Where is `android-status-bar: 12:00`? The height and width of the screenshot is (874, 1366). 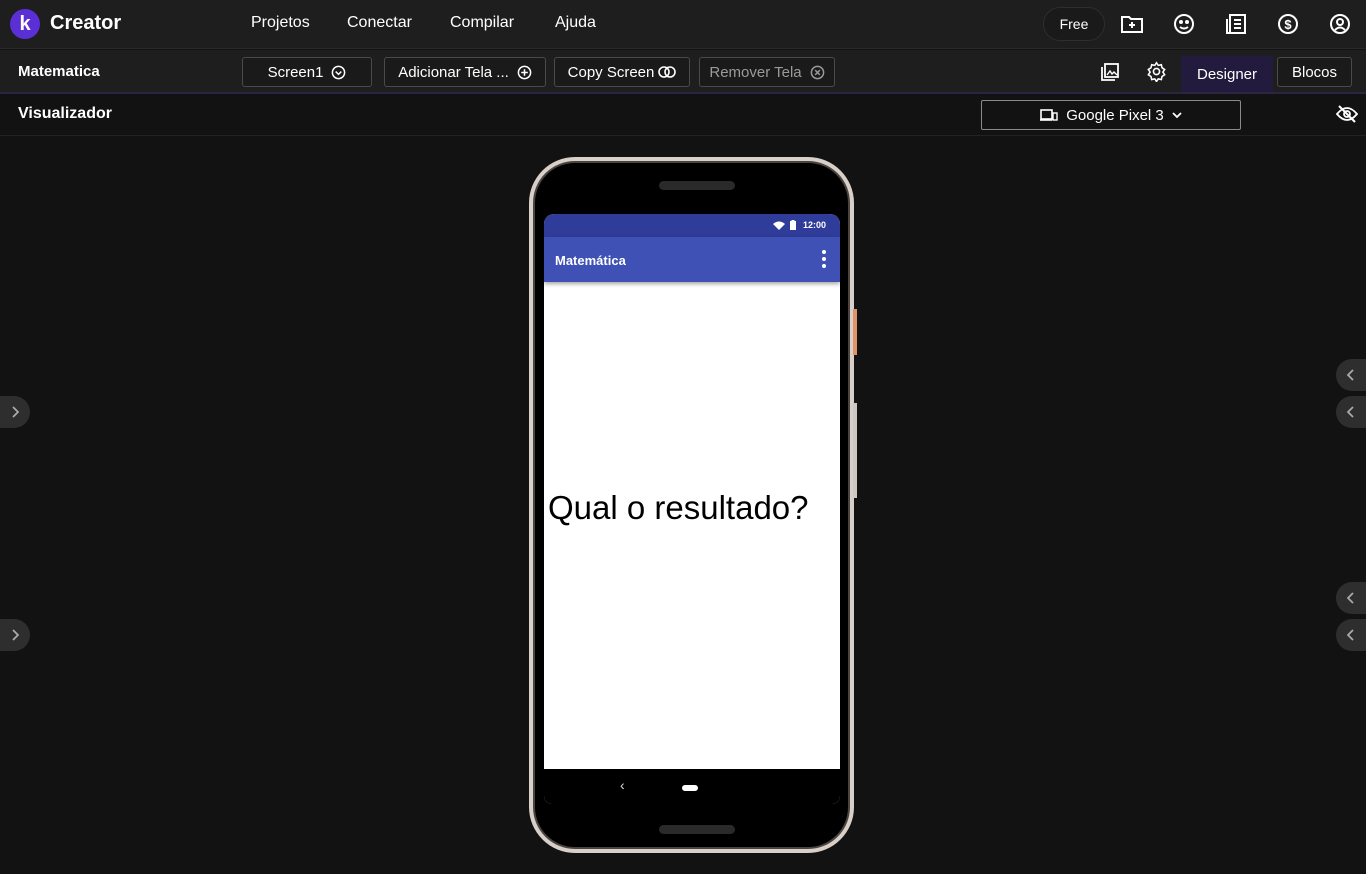
android-status-bar: 12:00 is located at coordinates (692, 225).